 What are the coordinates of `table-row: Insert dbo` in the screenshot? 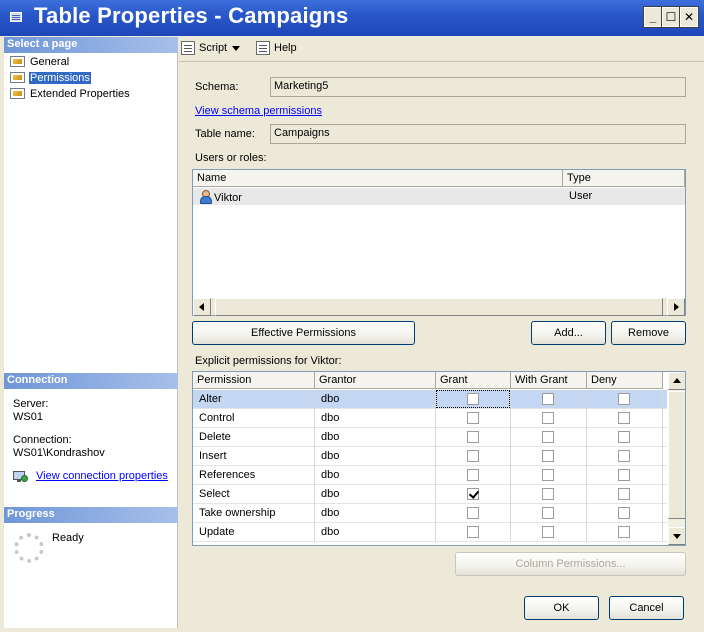 It's located at (430, 456).